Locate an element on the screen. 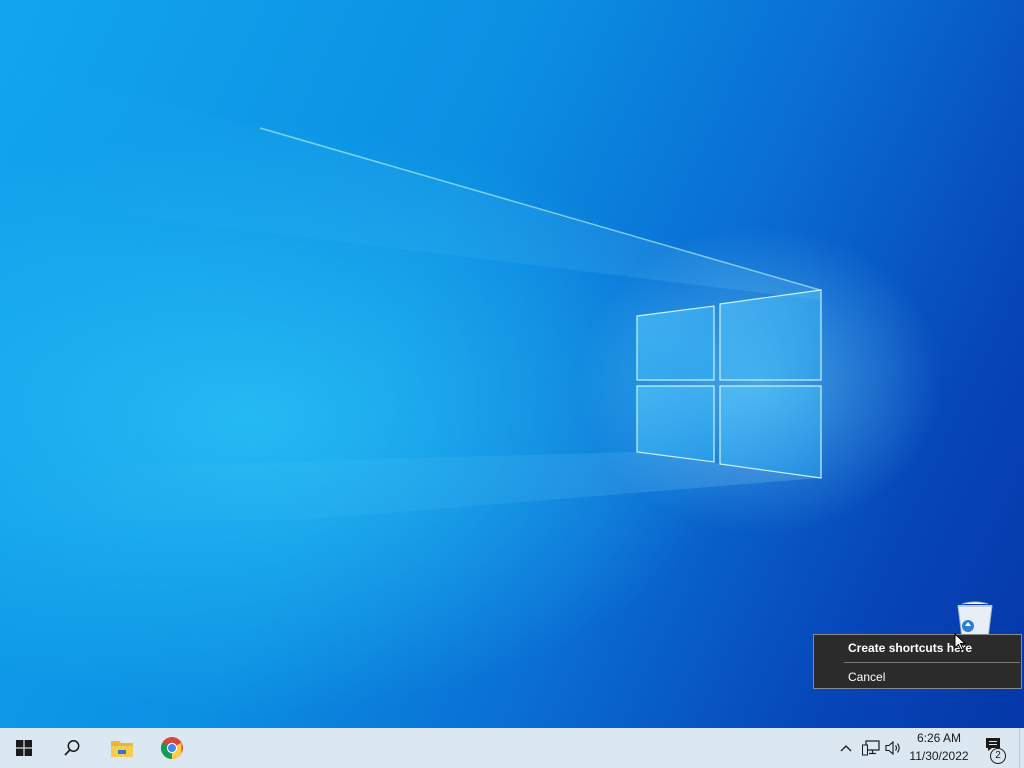  windows-logo-wallpaper is located at coordinates (729, 384).